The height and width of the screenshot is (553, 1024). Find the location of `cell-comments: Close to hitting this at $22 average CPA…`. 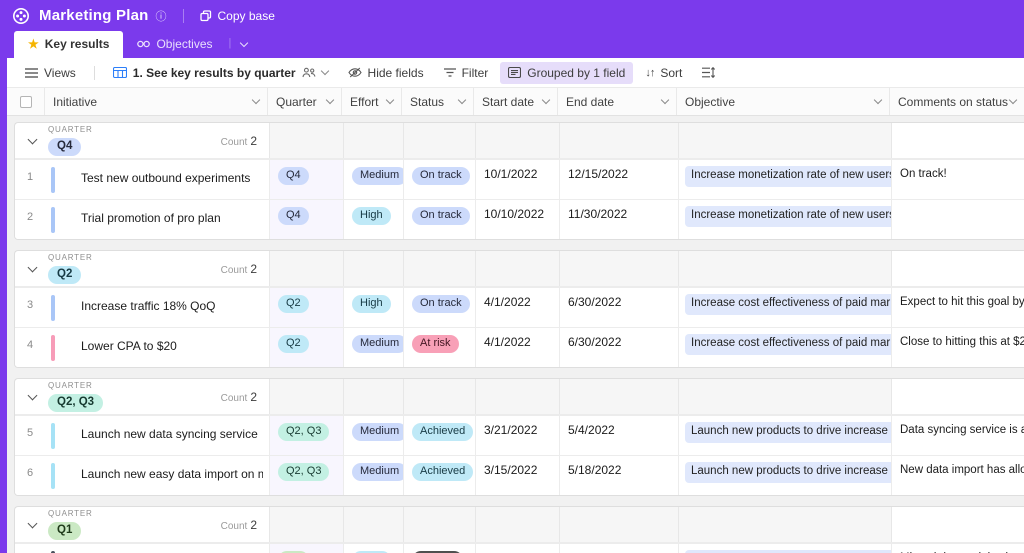

cell-comments: Close to hitting this at $22 average CPA… is located at coordinates (957, 347).